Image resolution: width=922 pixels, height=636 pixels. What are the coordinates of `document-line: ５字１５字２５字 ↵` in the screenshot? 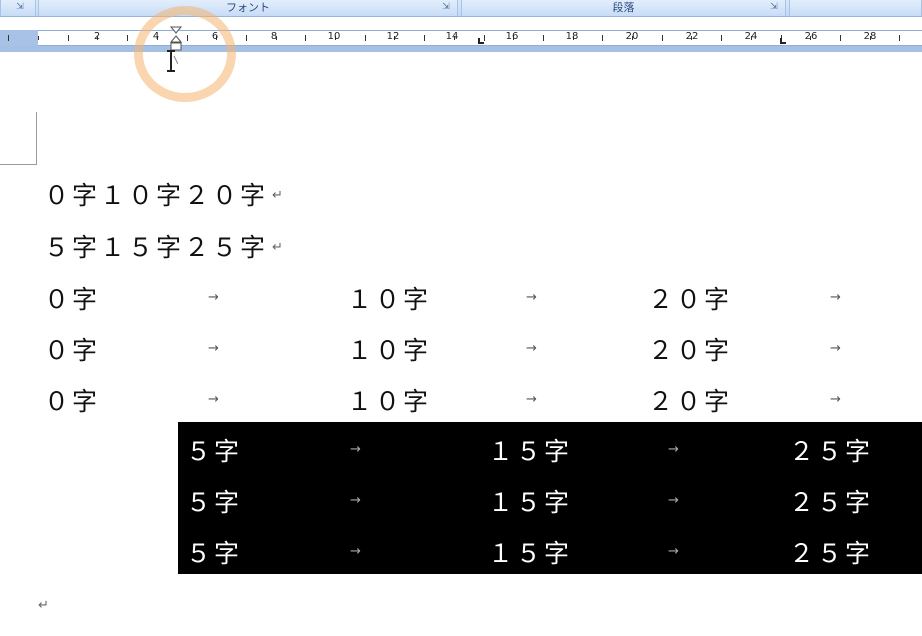 It's located at (461, 248).